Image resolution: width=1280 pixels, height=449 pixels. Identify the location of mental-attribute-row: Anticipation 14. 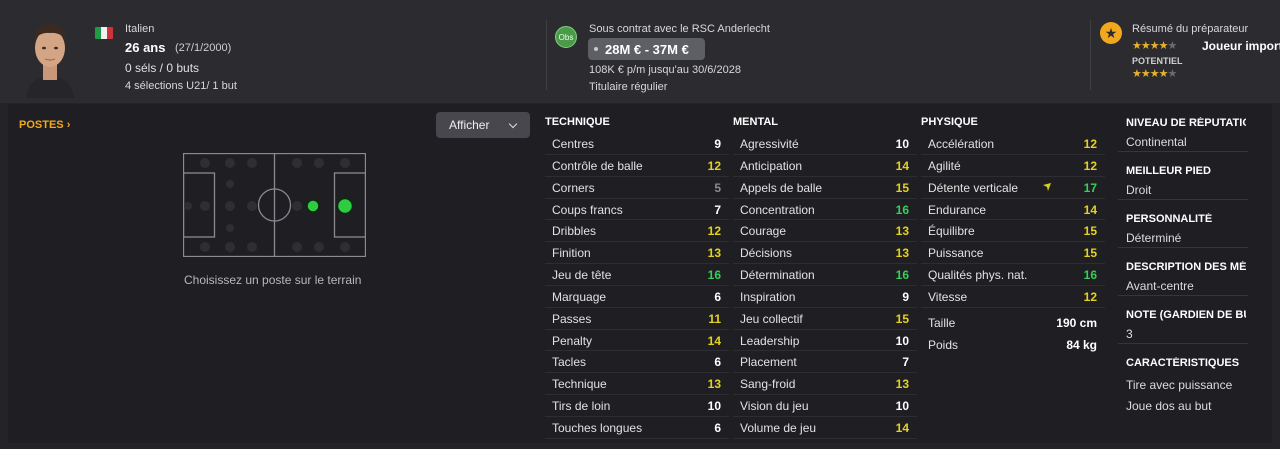
(825, 166).